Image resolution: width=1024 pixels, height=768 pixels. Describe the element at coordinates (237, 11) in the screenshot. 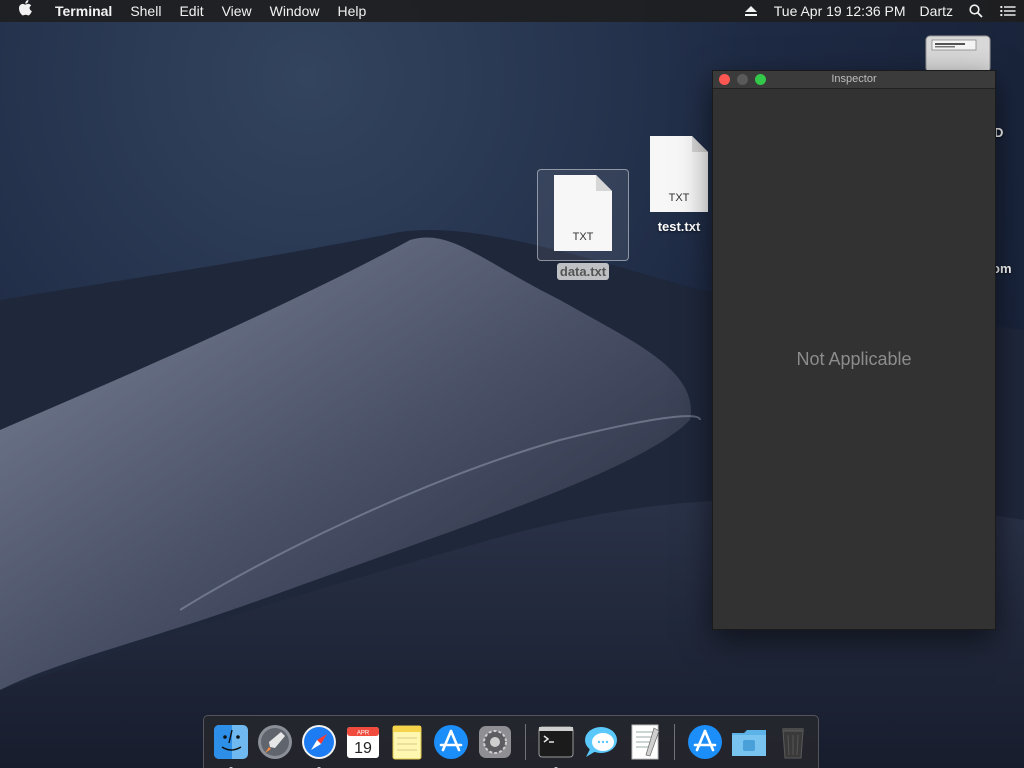

I see `menu-view: View` at that location.